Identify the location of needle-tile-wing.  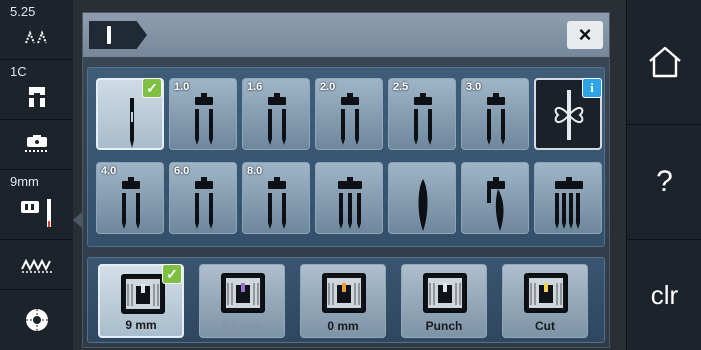
(422, 198).